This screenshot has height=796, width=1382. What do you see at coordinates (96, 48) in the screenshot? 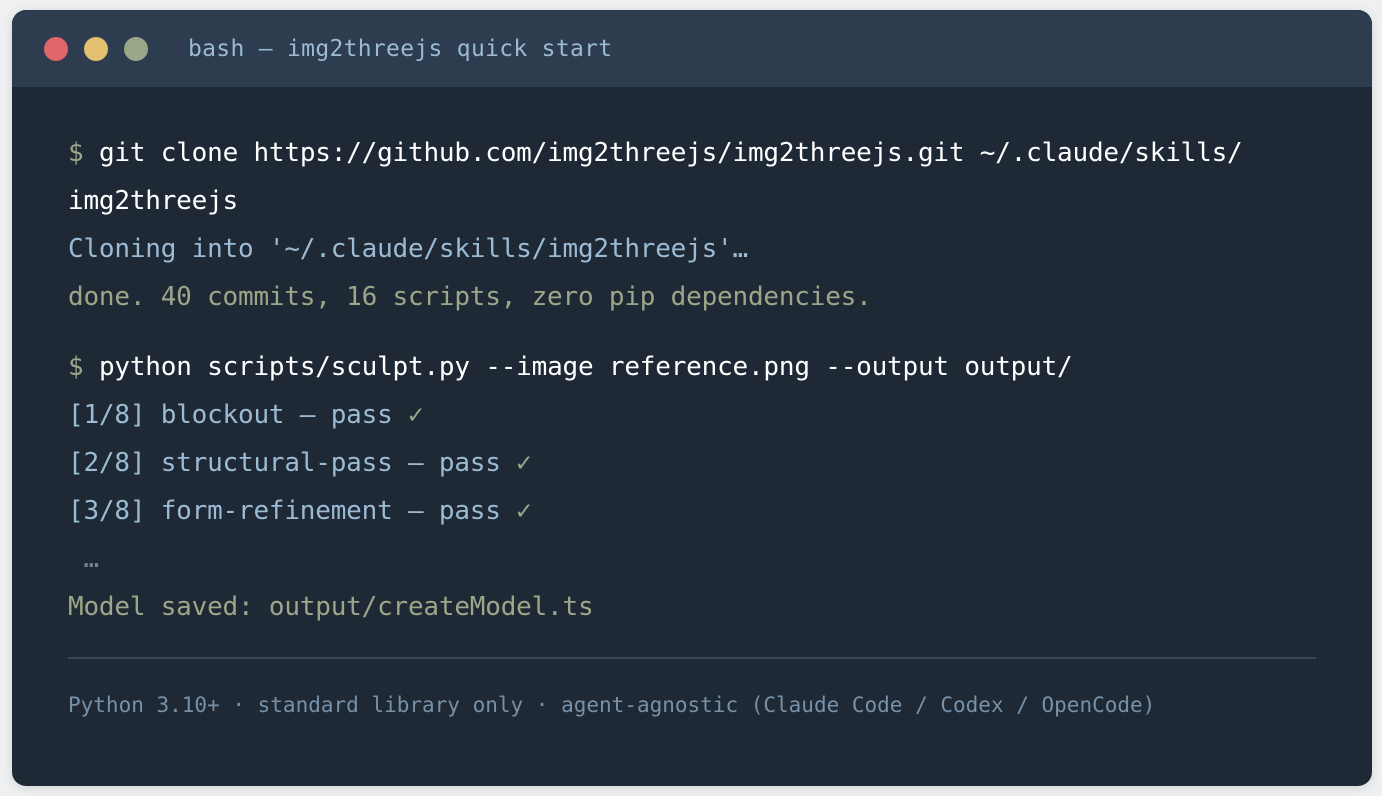
I see `minimize-button` at bounding box center [96, 48].